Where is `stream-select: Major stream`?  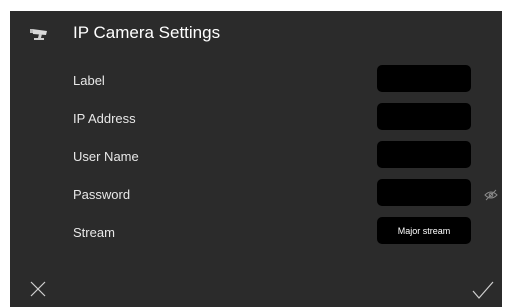
stream-select: Major stream is located at coordinates (424, 230).